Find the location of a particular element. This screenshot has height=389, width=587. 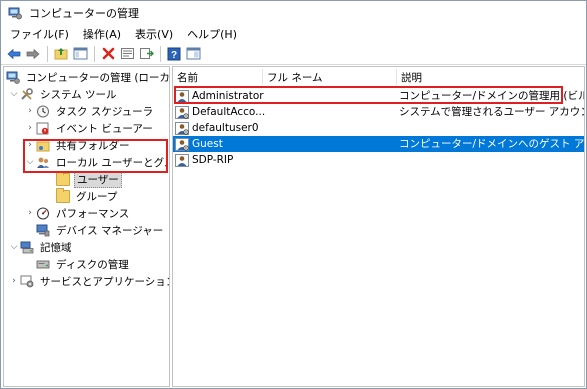

user-name: Guest is located at coordinates (207, 144).